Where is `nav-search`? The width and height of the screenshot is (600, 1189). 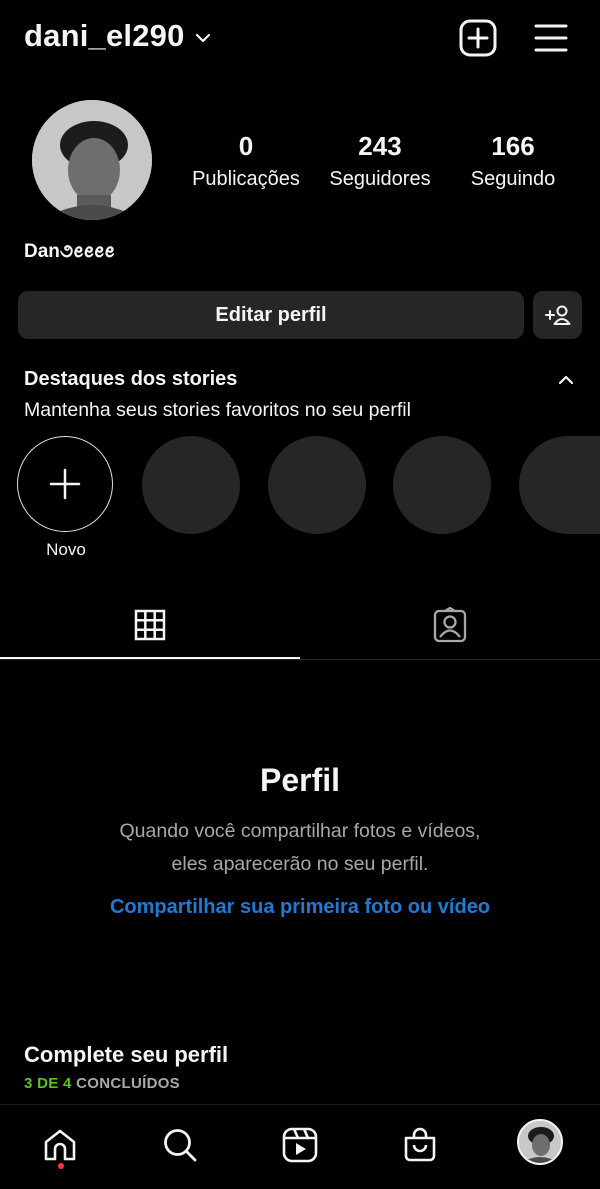
nav-search is located at coordinates (180, 1145).